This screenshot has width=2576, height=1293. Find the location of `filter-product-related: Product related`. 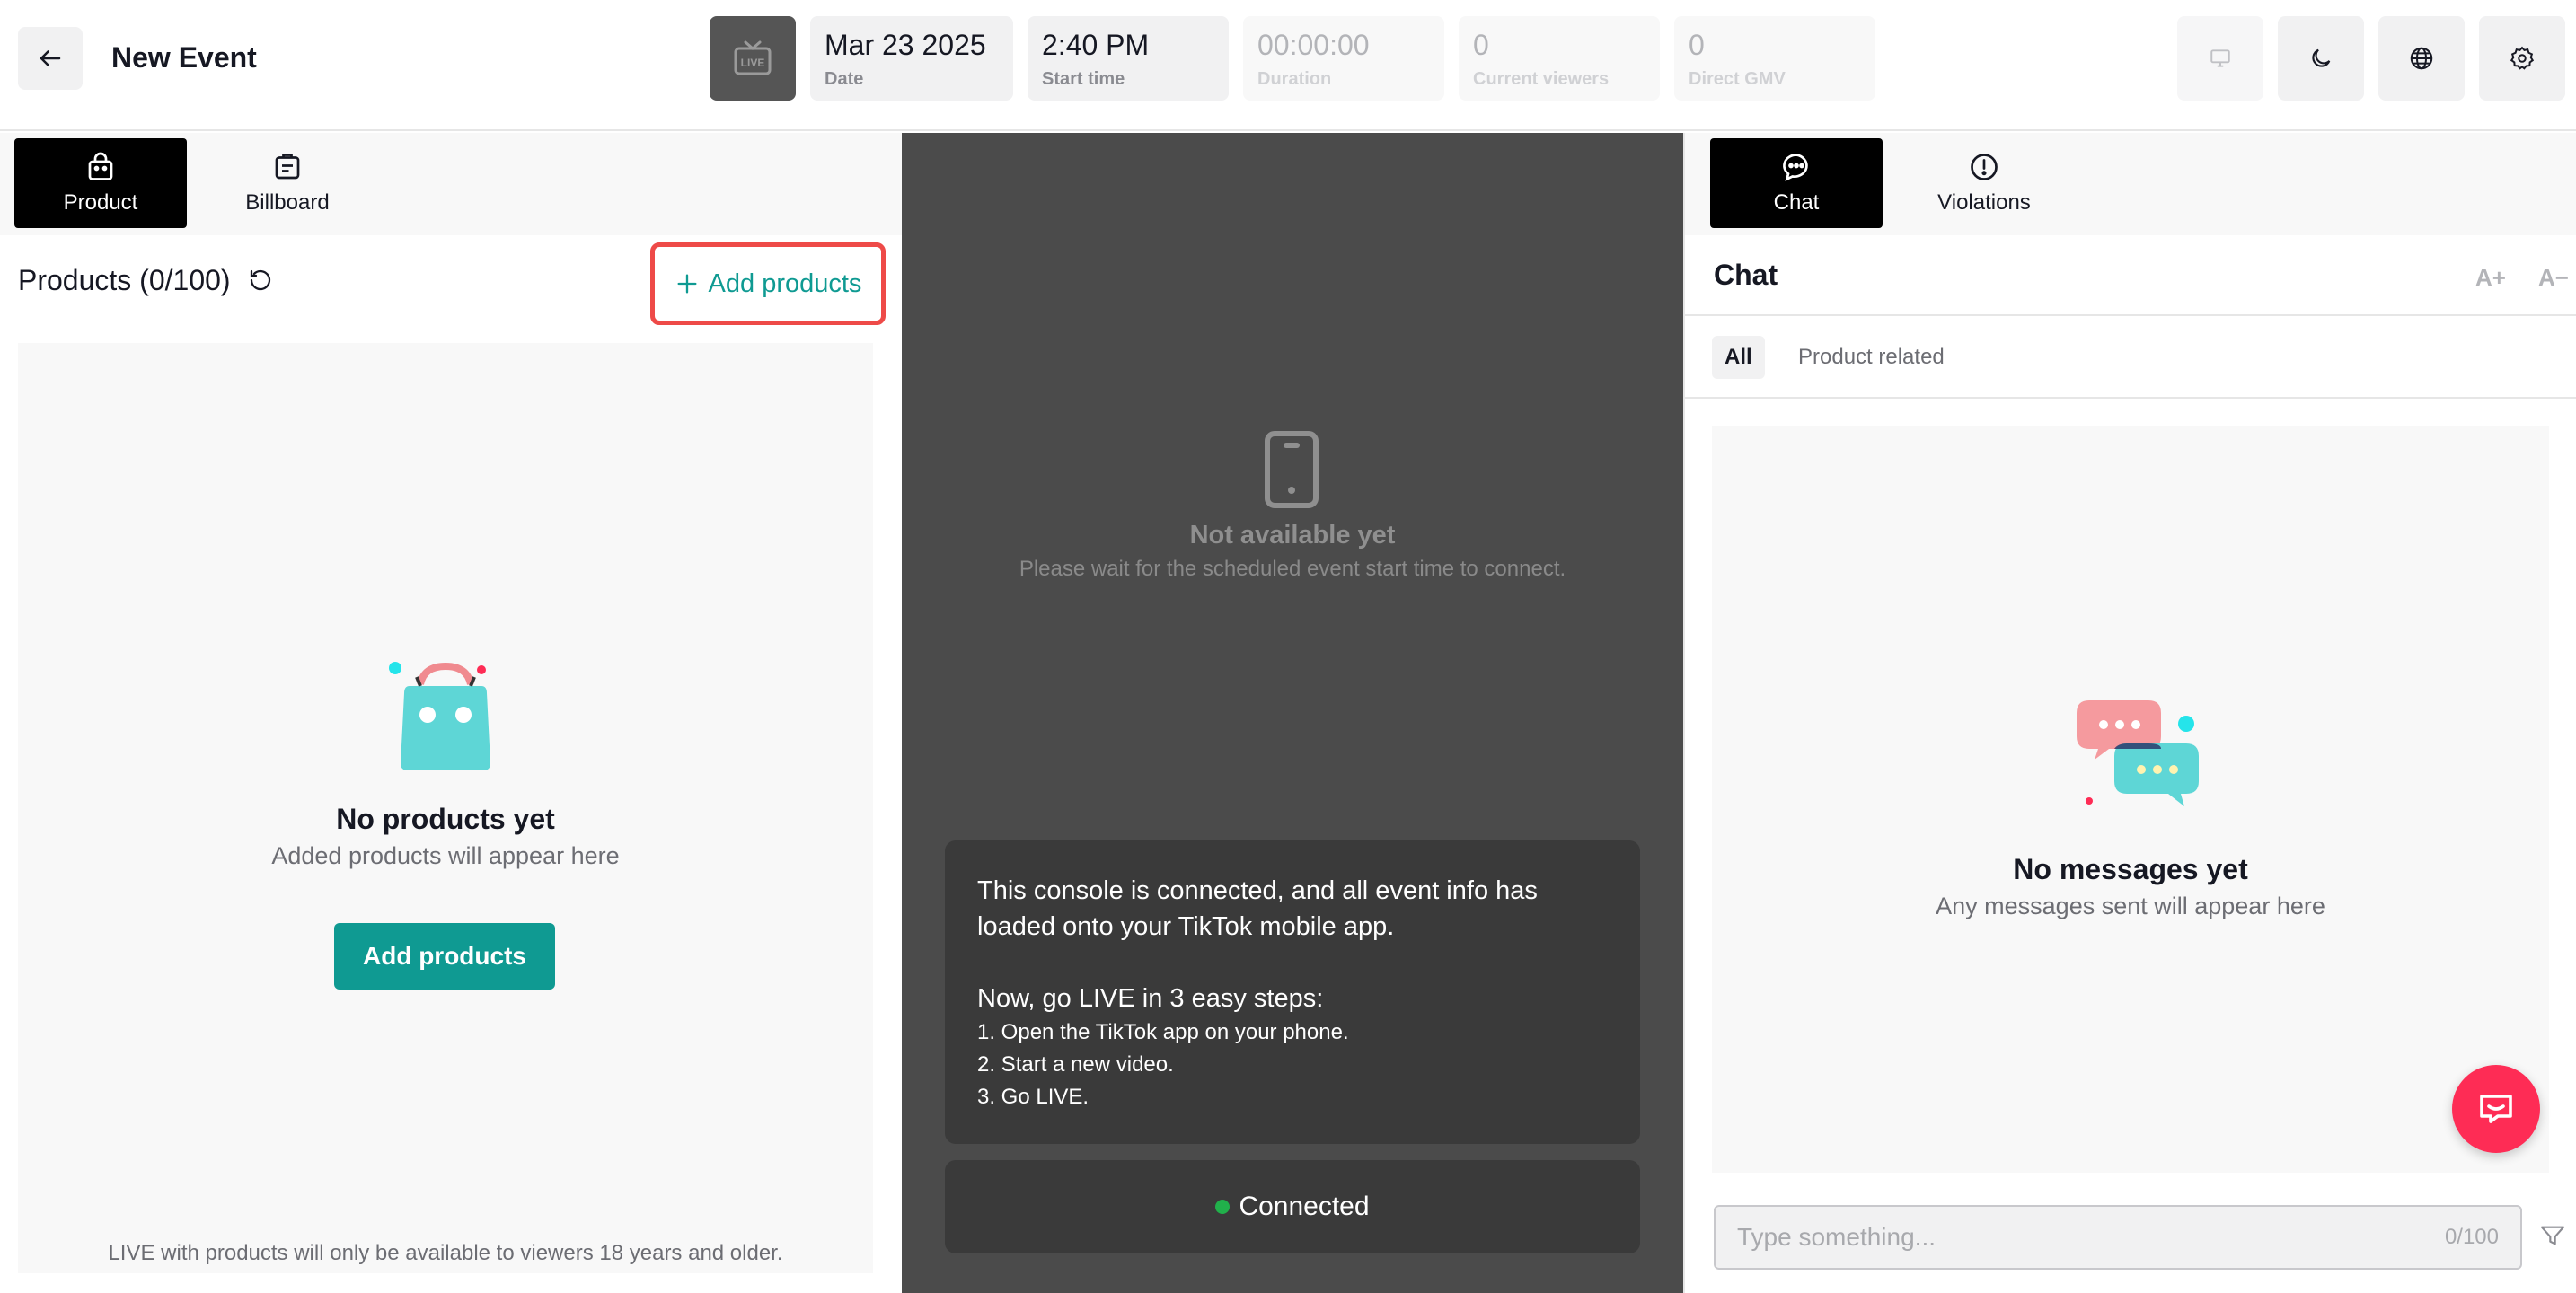

filter-product-related: Product related is located at coordinates (1871, 357).